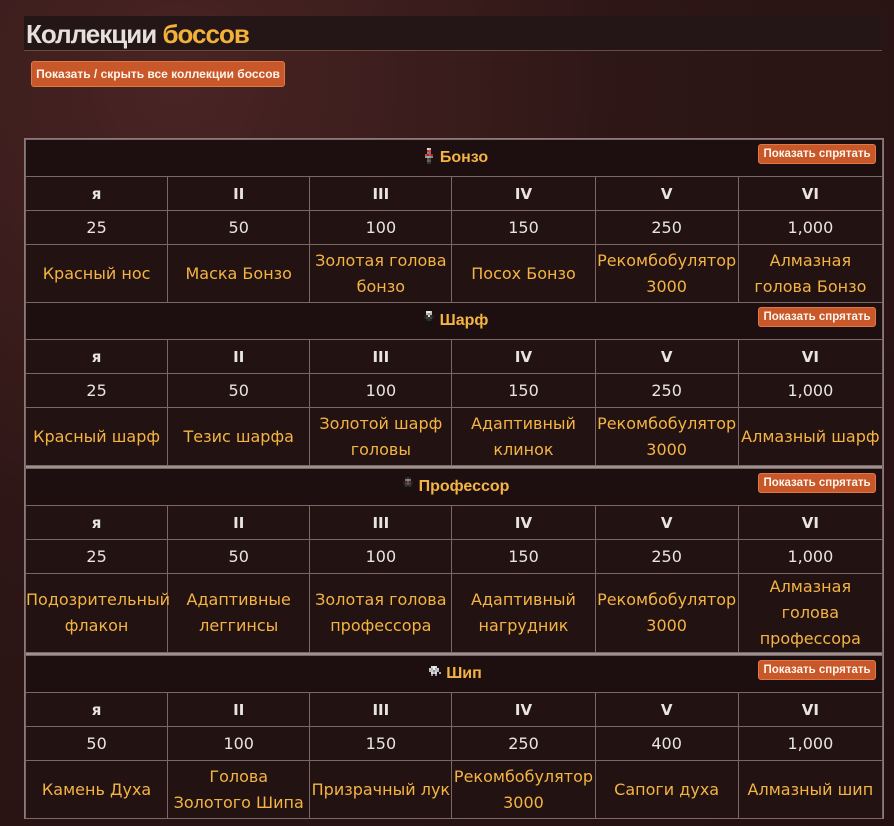  I want to click on amount-cell: 400, so click(666, 743).